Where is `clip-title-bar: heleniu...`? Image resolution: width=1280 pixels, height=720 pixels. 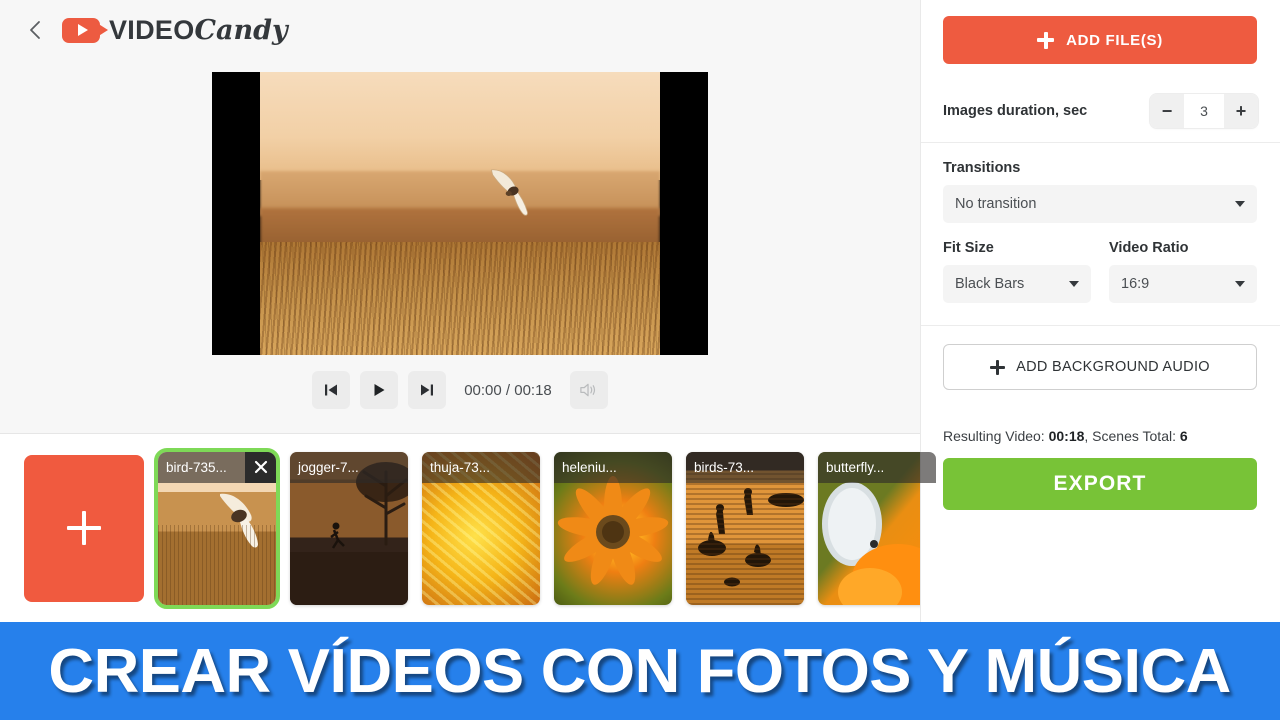 clip-title-bar: heleniu... is located at coordinates (613, 467).